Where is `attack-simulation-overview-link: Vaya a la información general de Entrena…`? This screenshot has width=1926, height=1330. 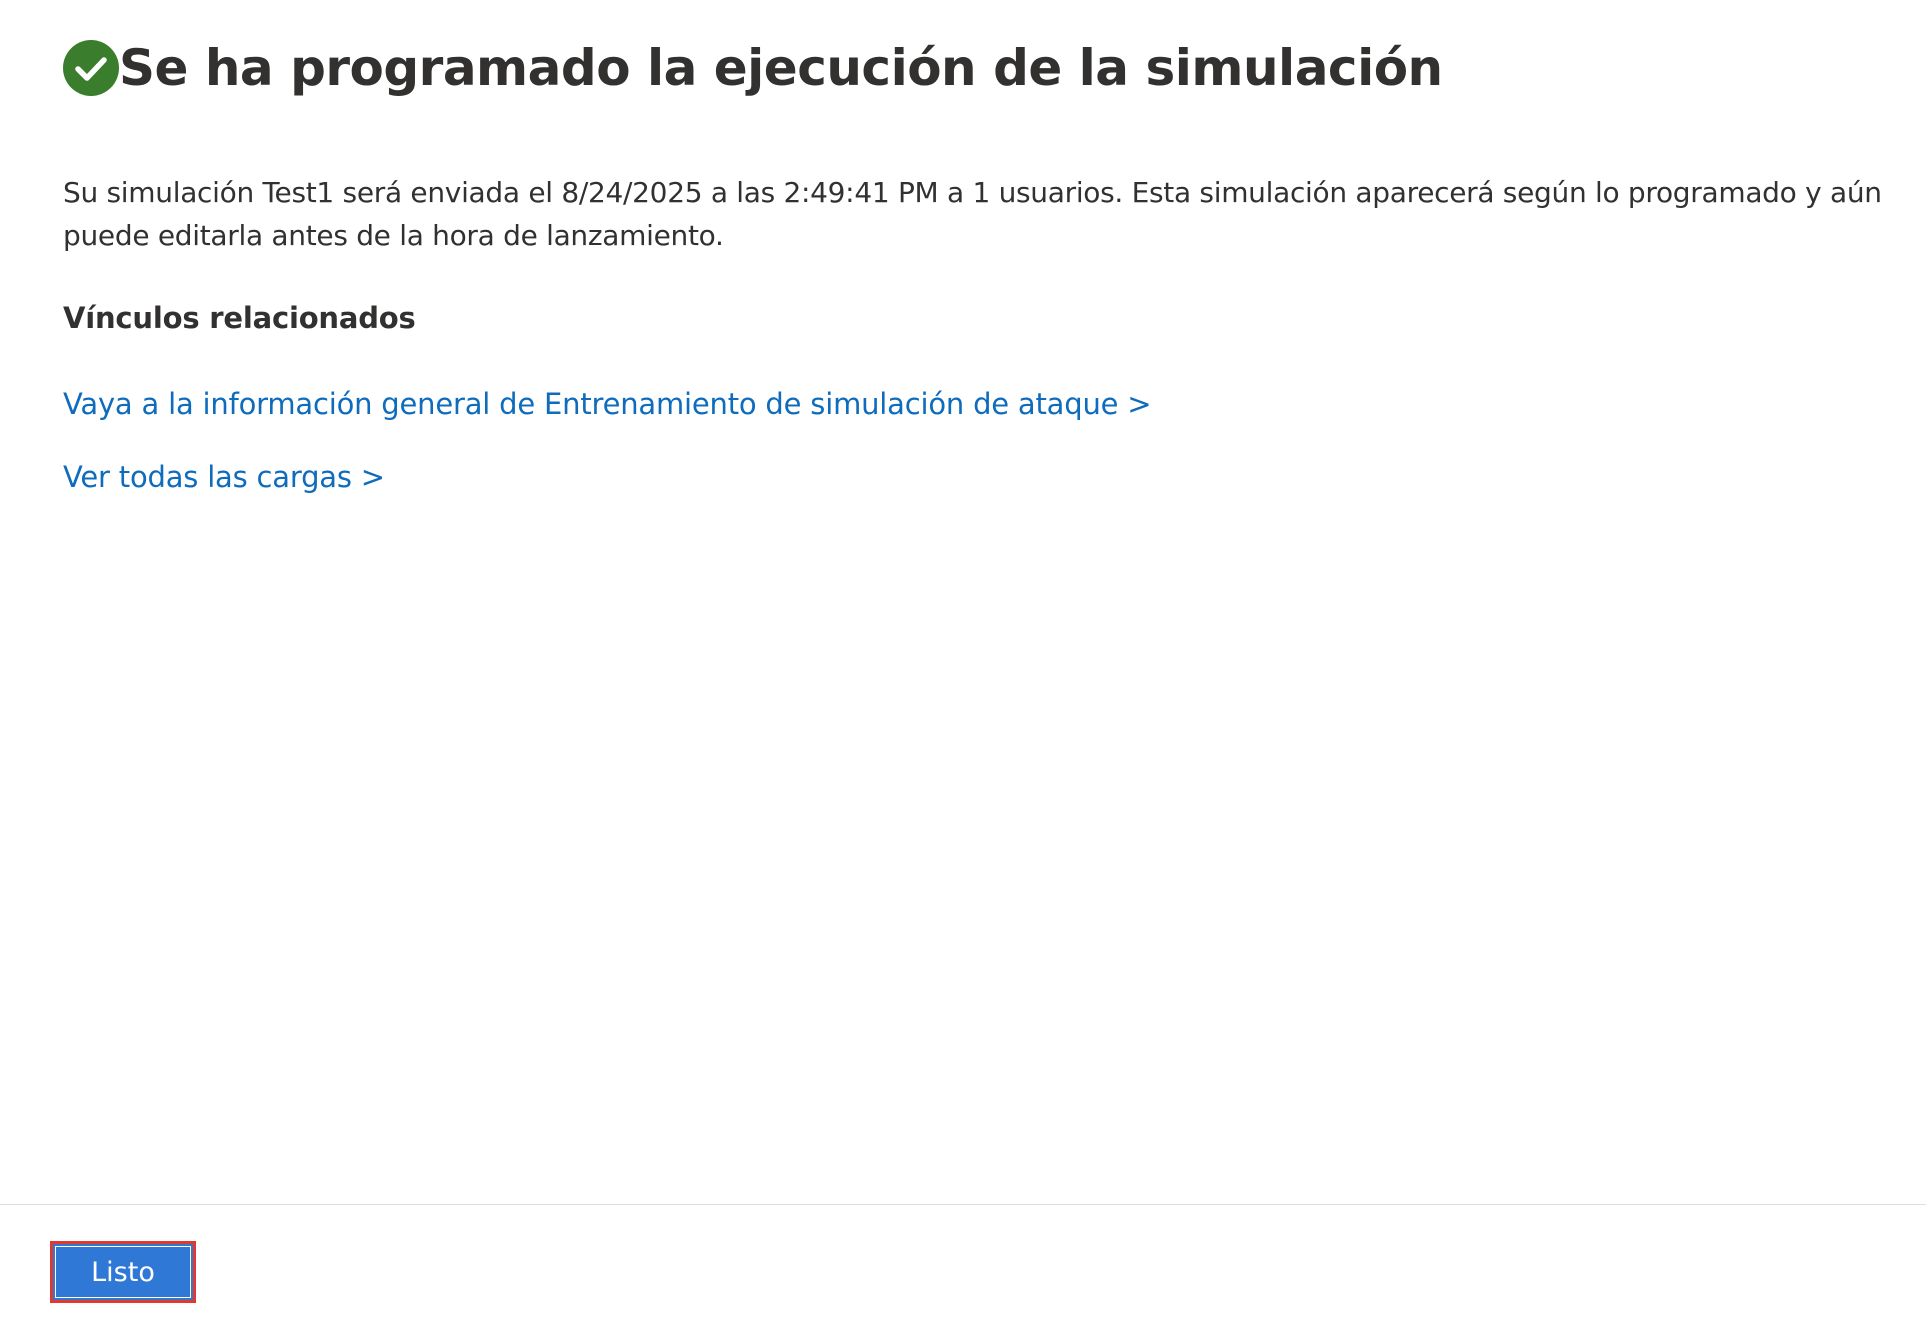
attack-simulation-overview-link: Vaya a la información general de Entrena… is located at coordinates (607, 404).